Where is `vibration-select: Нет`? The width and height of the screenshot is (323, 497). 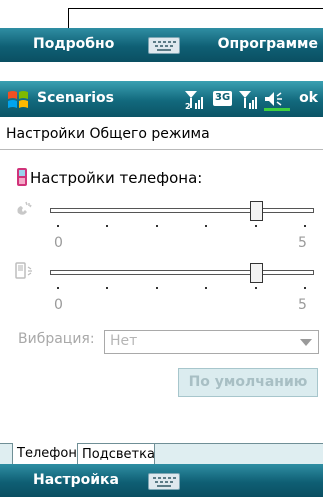 vibration-select: Нет is located at coordinates (211, 342).